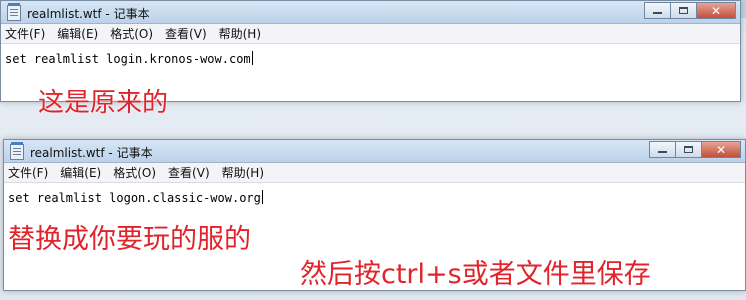 The width and height of the screenshot is (746, 300). I want to click on document-text: set realmlist login.kronos-wow.com, so click(129, 58).